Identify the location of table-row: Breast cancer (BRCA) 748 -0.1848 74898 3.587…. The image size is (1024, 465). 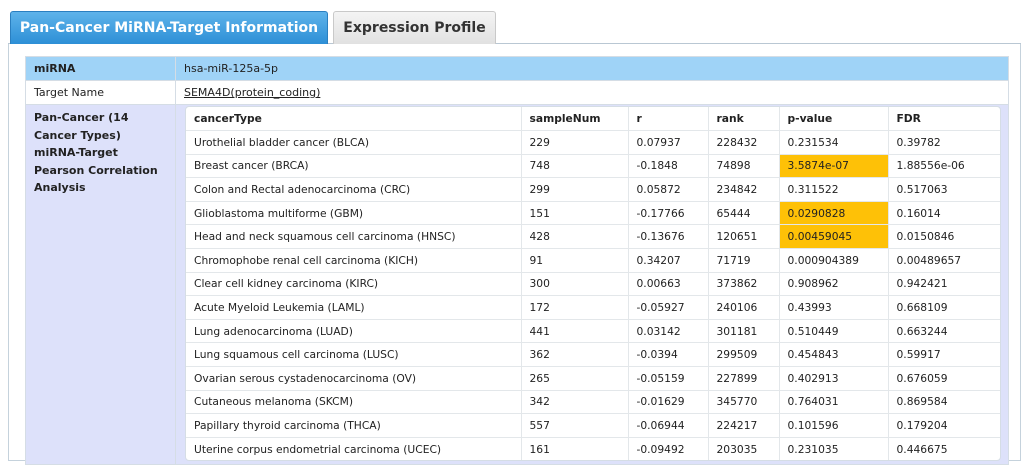
(593, 166).